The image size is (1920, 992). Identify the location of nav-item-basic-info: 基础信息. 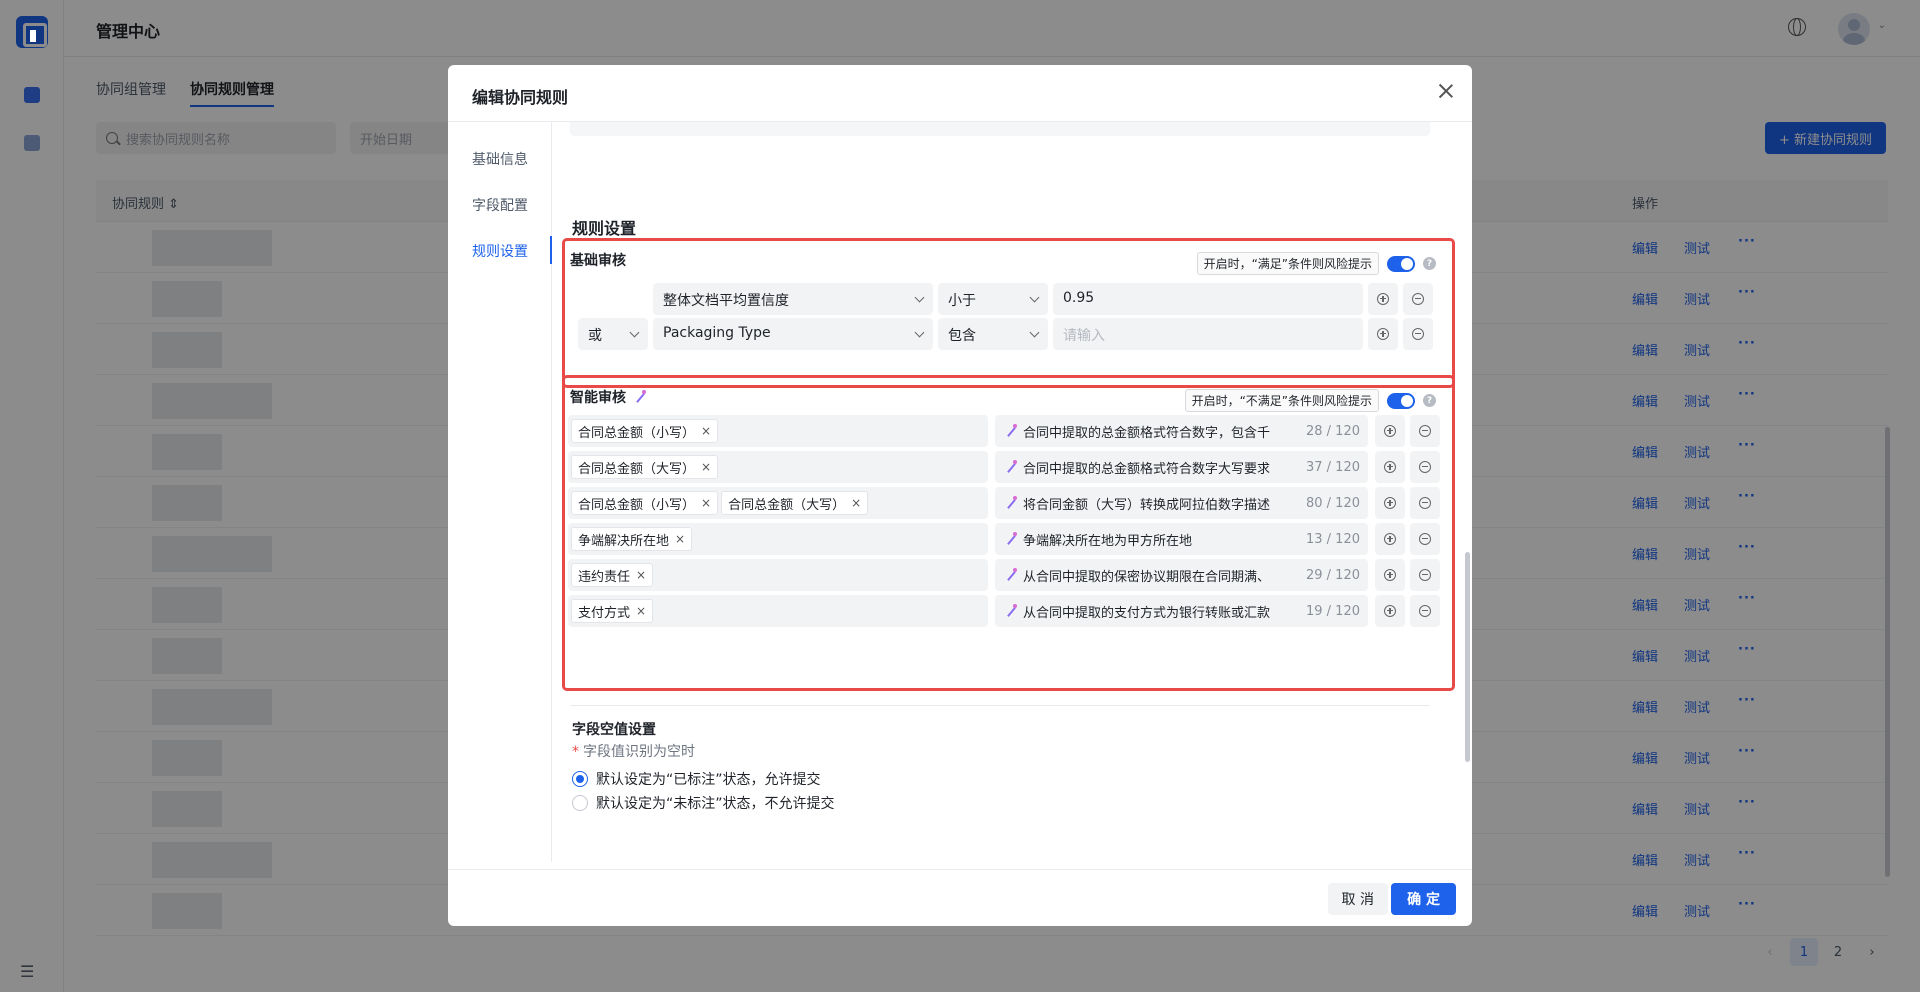
(500, 159).